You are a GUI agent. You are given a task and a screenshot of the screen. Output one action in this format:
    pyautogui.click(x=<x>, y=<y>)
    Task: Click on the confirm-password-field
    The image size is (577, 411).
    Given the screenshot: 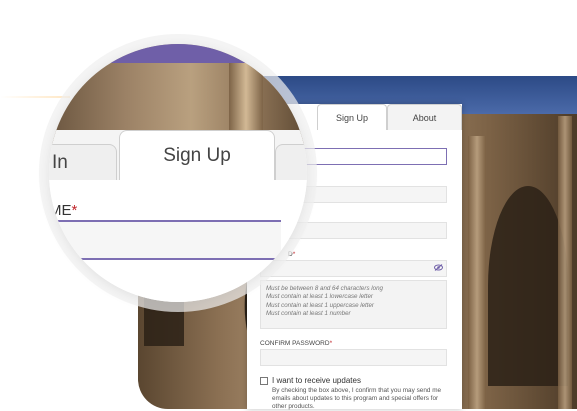 What is the action you would take?
    pyautogui.click(x=353, y=357)
    